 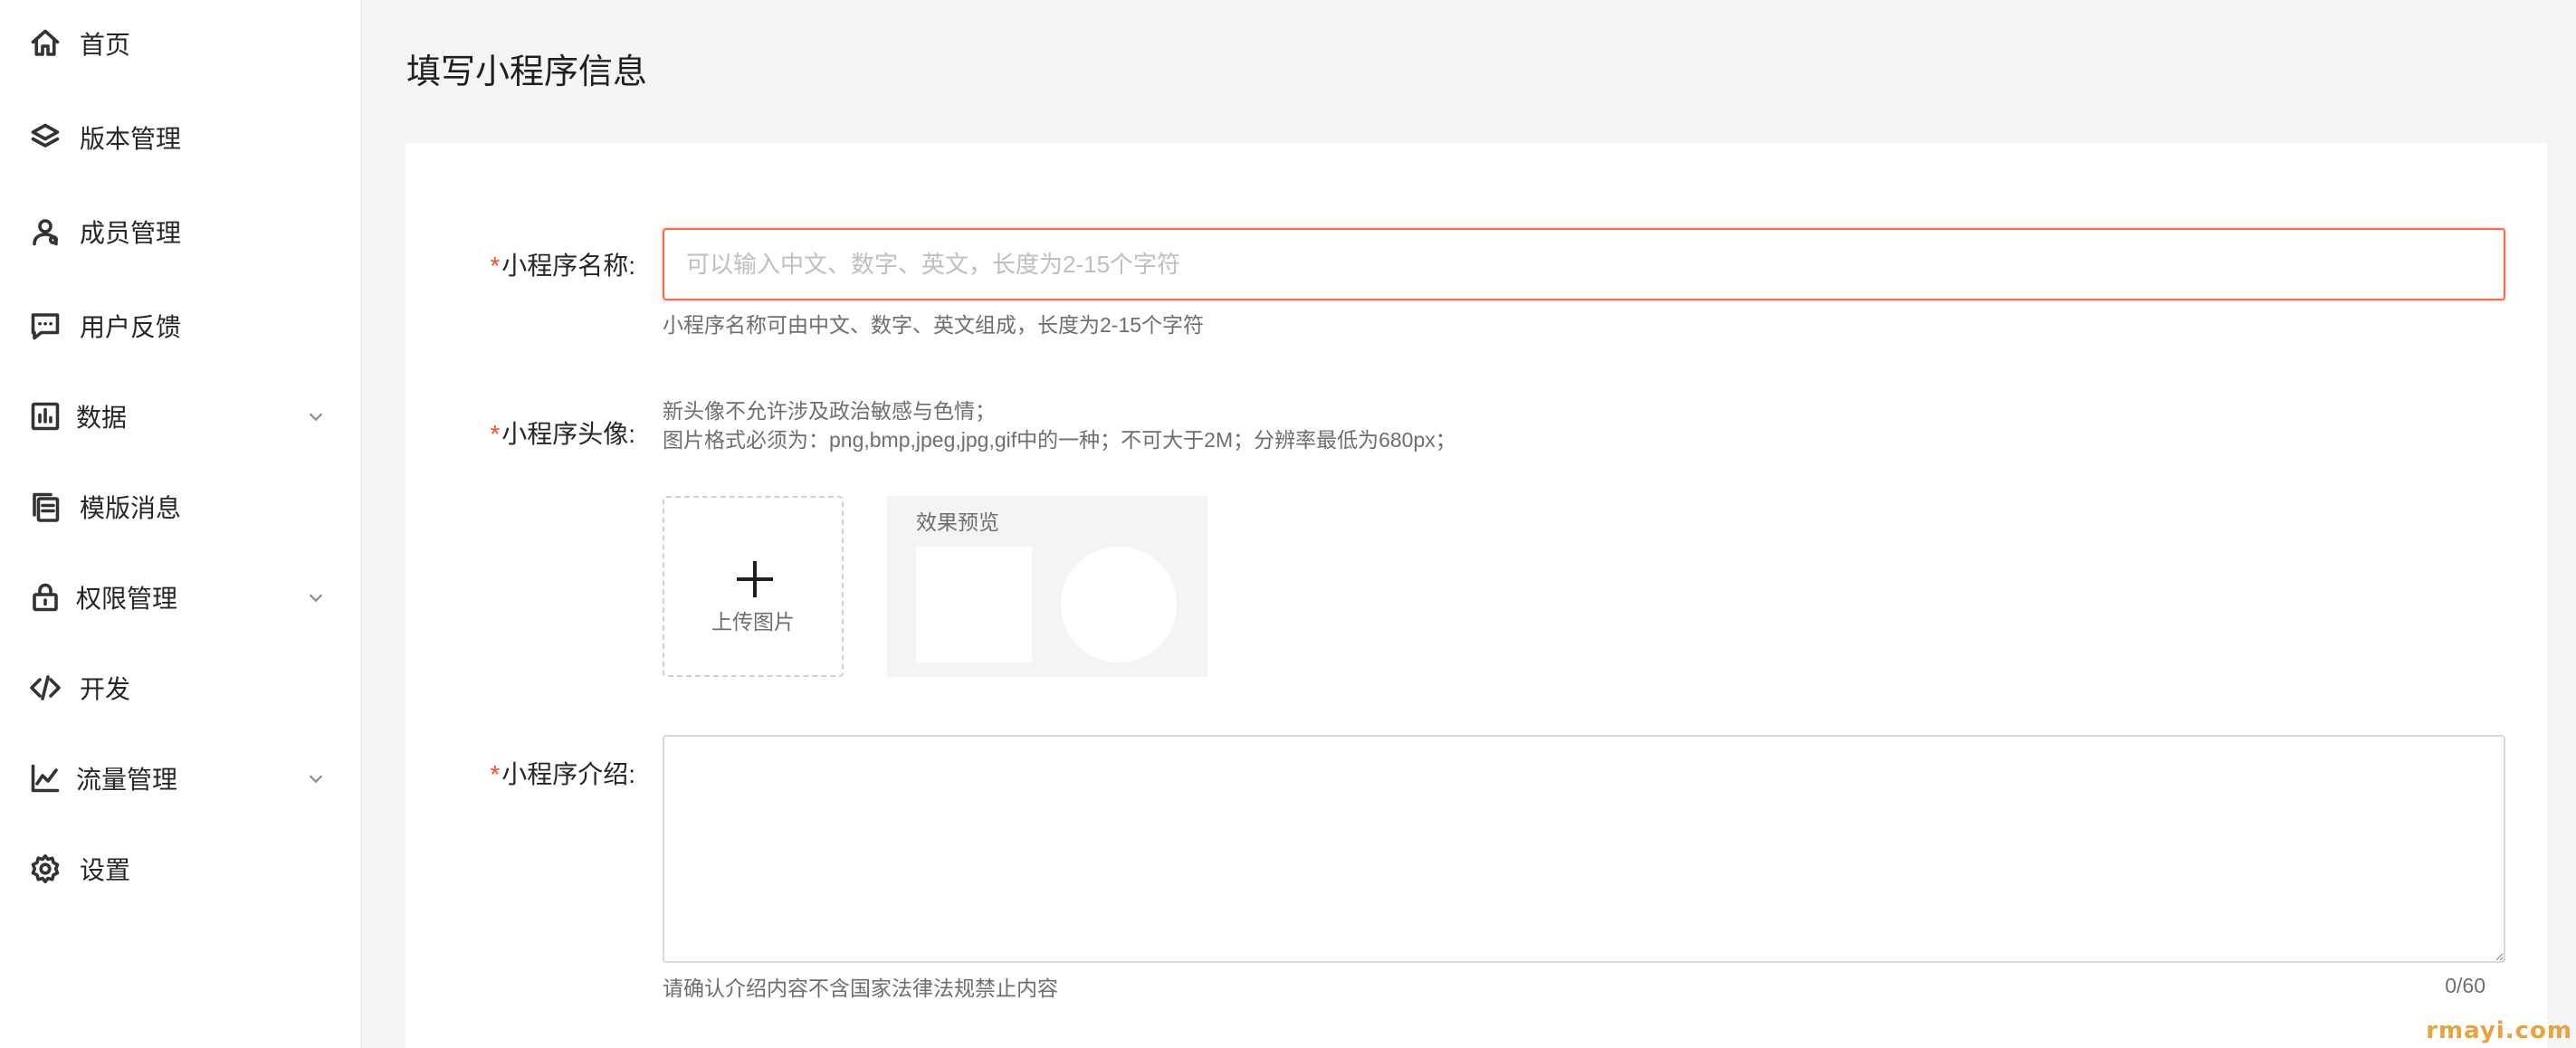 I want to click on home-icon, so click(x=45, y=43).